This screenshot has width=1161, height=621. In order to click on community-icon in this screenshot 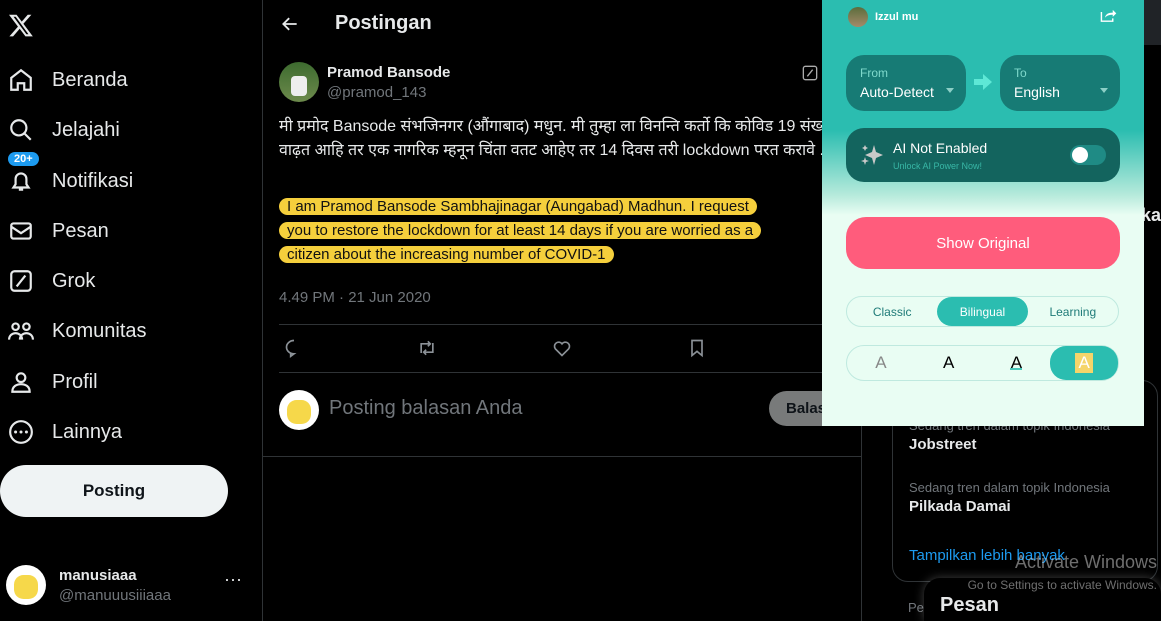, I will do `click(21, 331)`.